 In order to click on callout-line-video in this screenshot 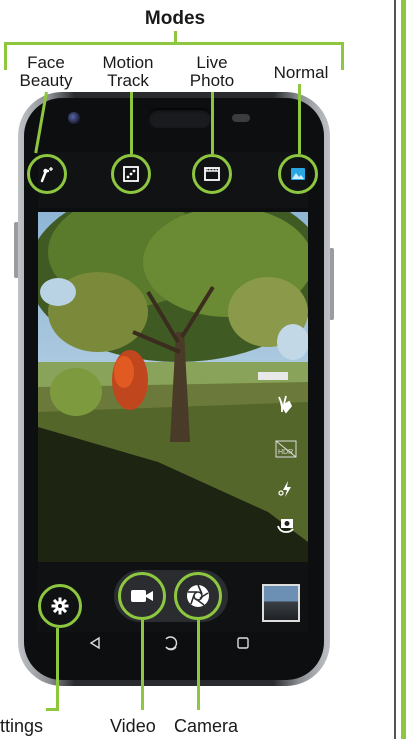, I will do `click(142, 665)`.